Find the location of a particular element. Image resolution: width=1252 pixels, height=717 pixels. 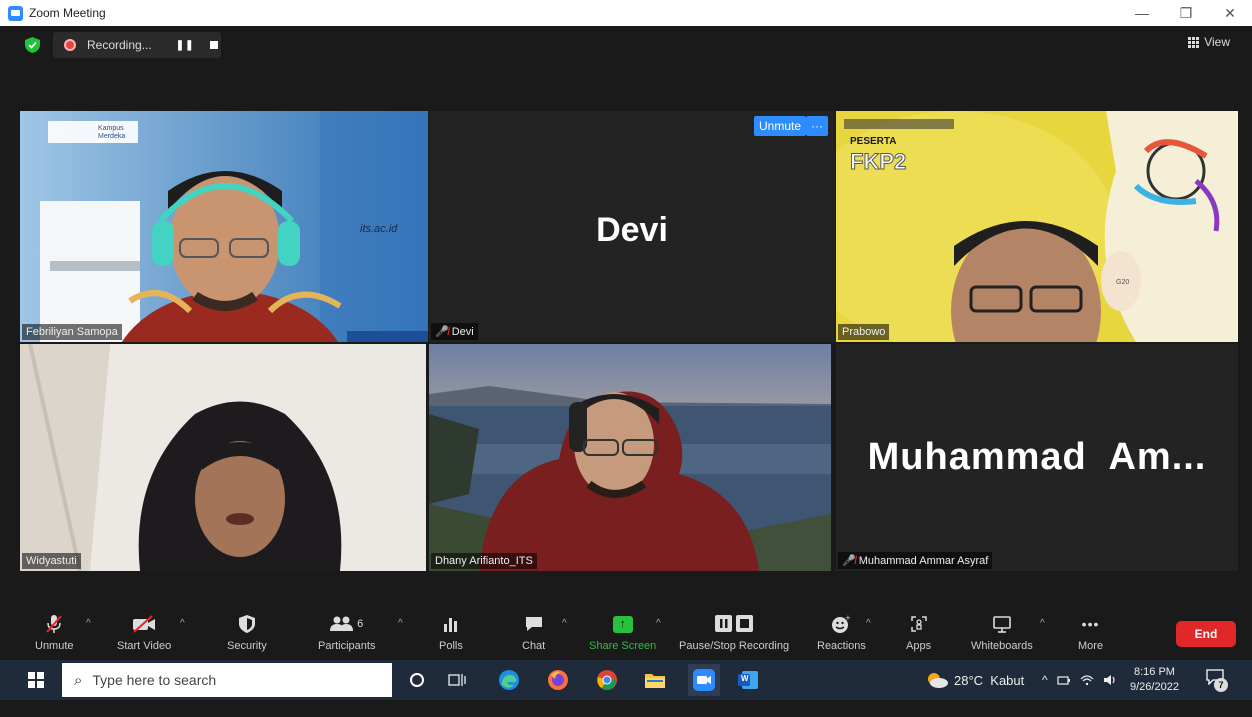

participant-name-label: Dhany Arifianto_ITS is located at coordinates (484, 561).